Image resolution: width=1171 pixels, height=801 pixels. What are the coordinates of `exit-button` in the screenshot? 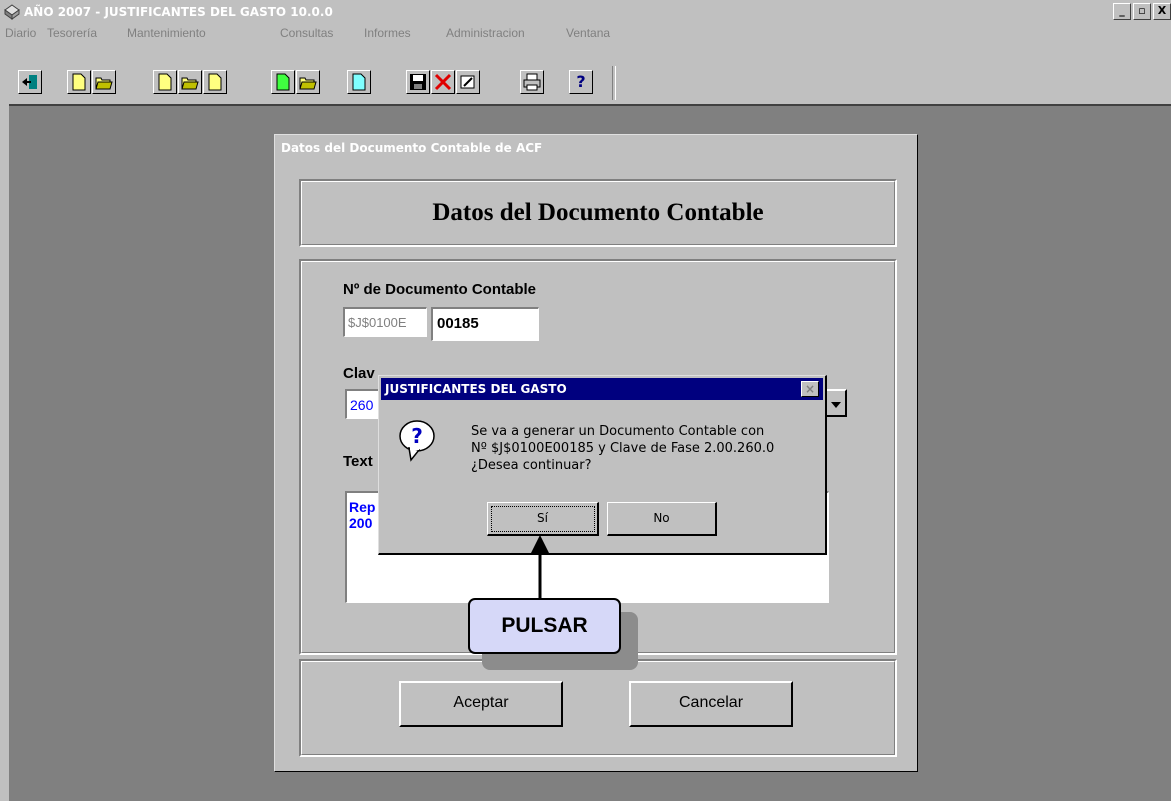 It's located at (30, 82).